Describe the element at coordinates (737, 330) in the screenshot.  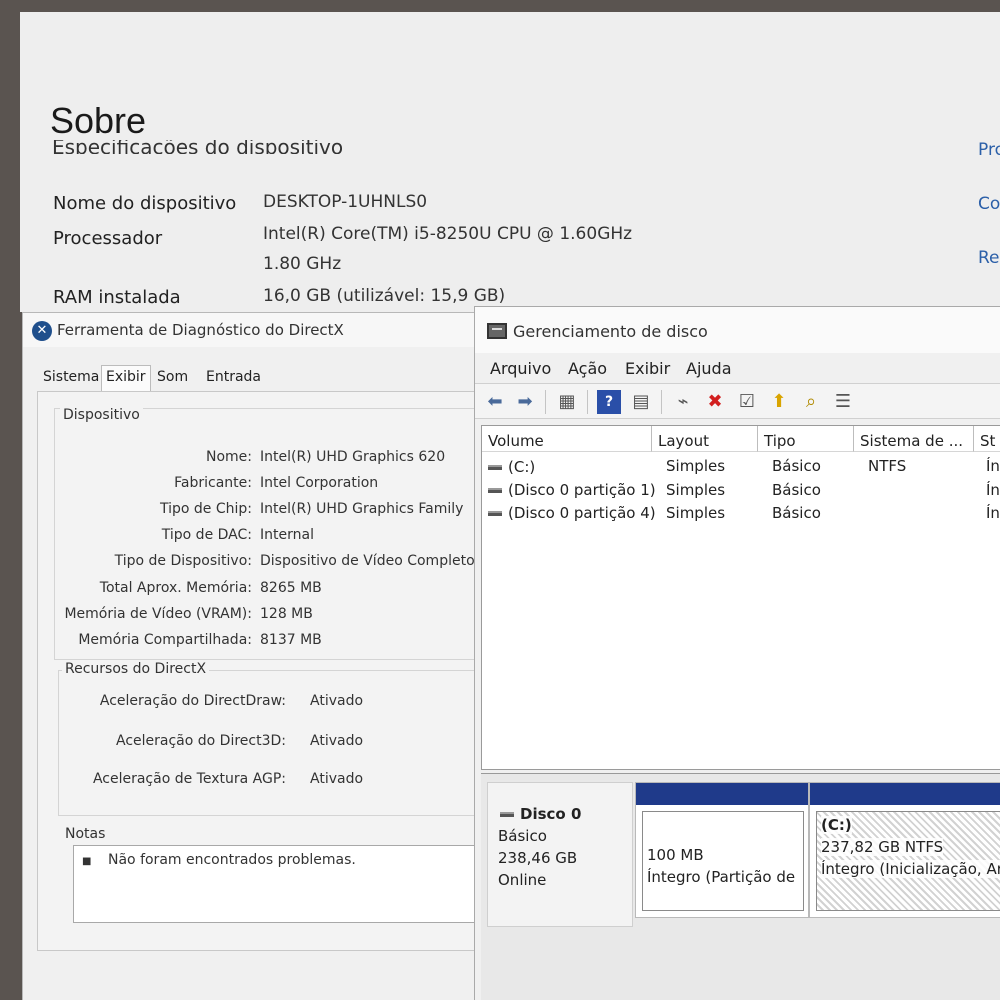
I see `disk-mgmt-titlebar: Gerenciamento de disco` at that location.